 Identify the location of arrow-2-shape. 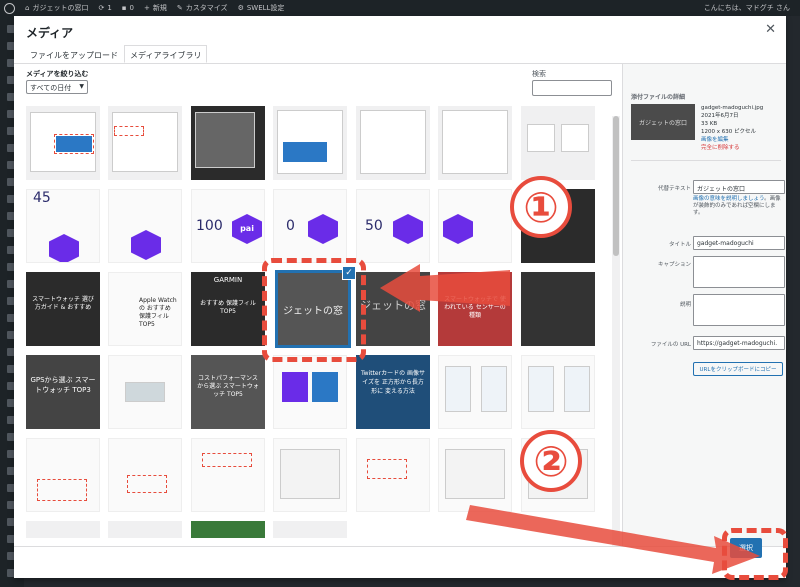
(613, 539).